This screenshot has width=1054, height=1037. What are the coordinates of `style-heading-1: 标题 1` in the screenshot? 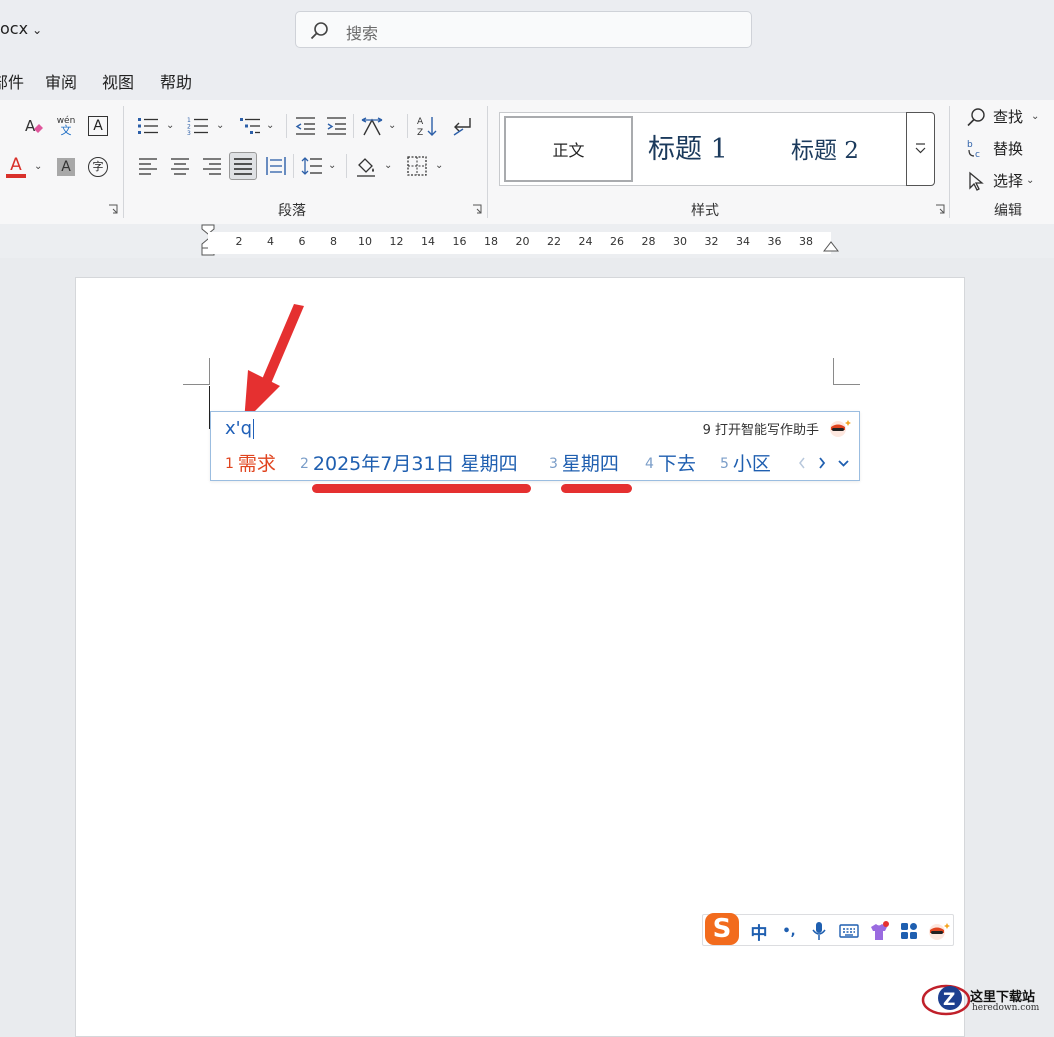 It's located at (688, 146).